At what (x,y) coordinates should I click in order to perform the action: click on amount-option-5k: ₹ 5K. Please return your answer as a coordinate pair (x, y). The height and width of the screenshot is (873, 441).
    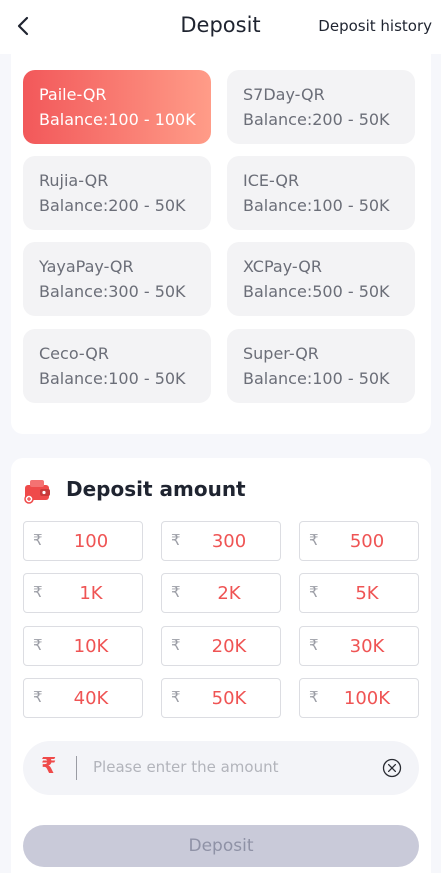
    Looking at the image, I should click on (359, 593).